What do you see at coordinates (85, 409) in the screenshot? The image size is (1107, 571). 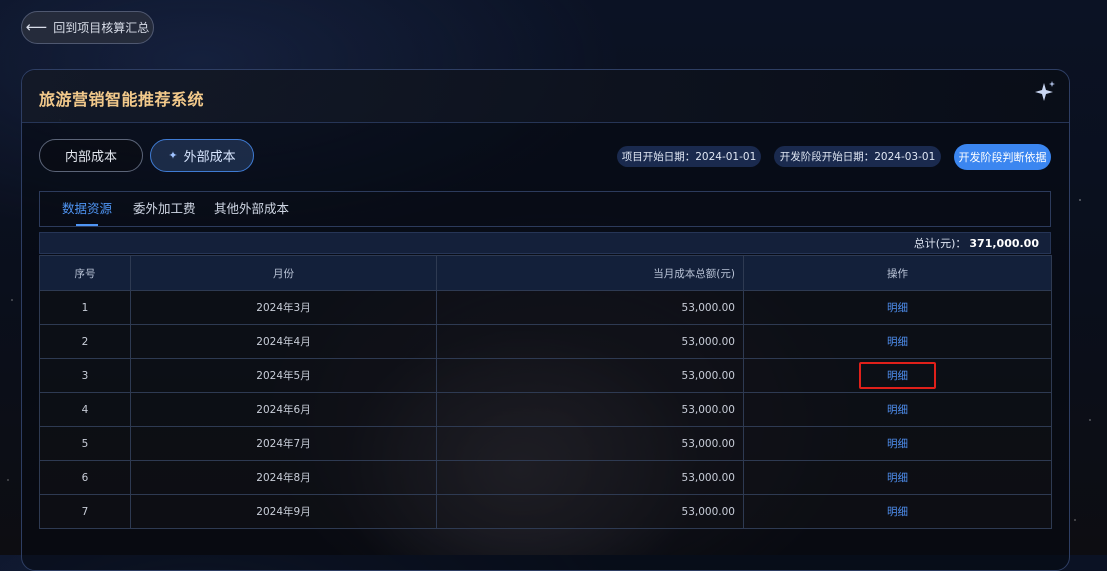 I see `row-index: 4` at bounding box center [85, 409].